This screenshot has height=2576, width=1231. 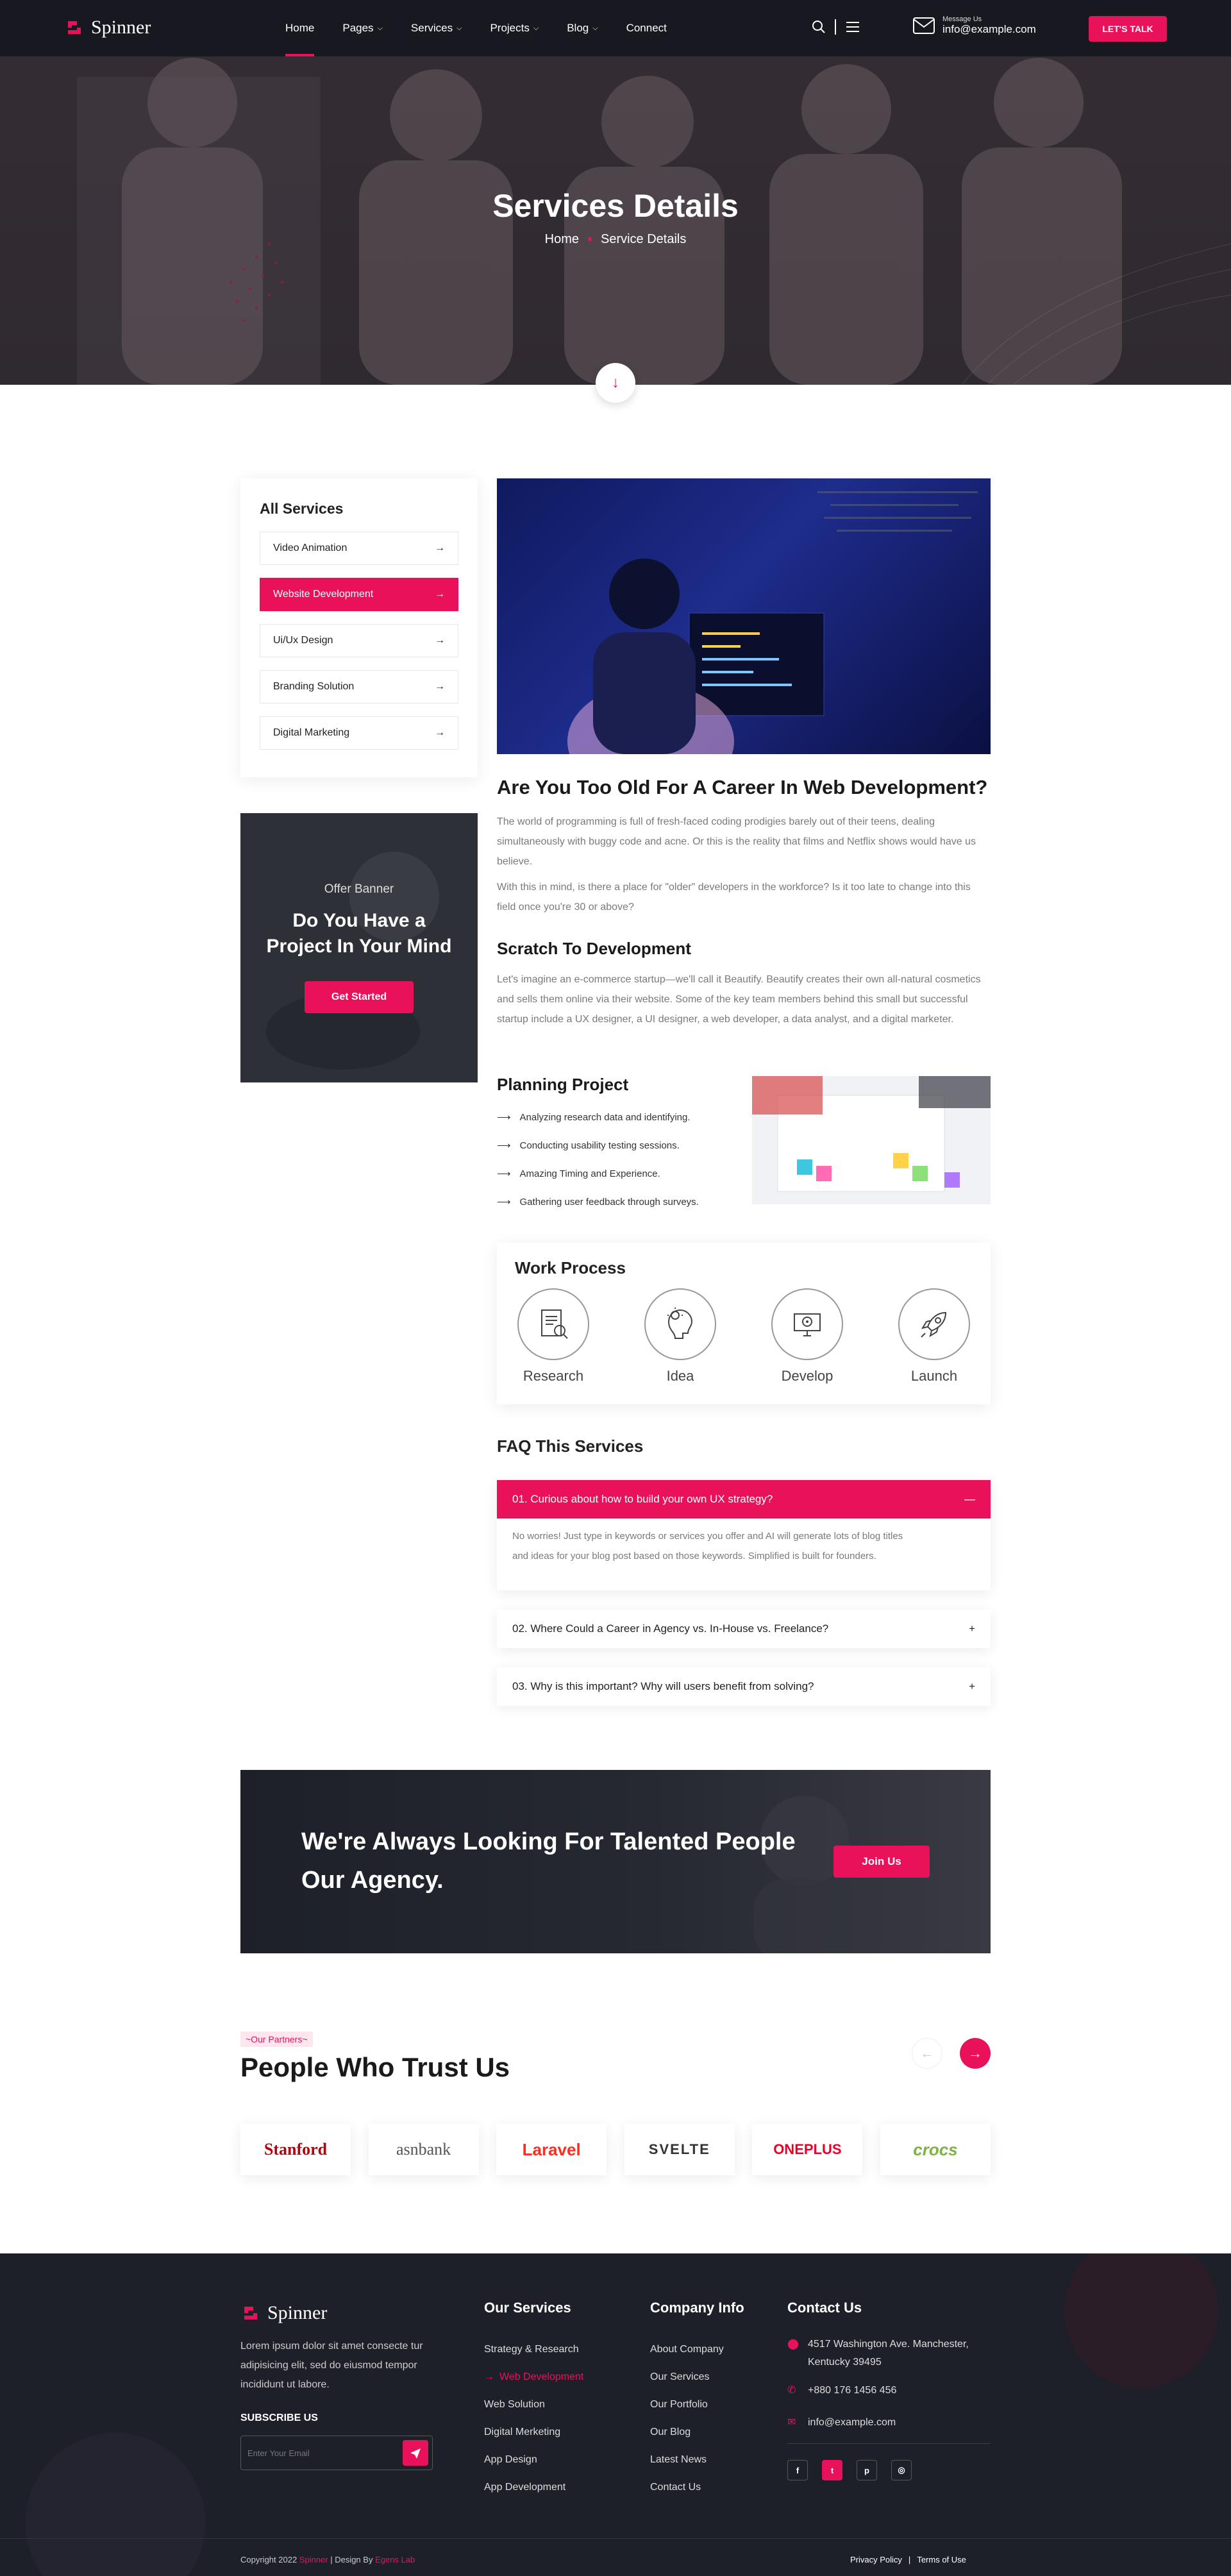 I want to click on nav-connect: Connect, so click(x=646, y=28).